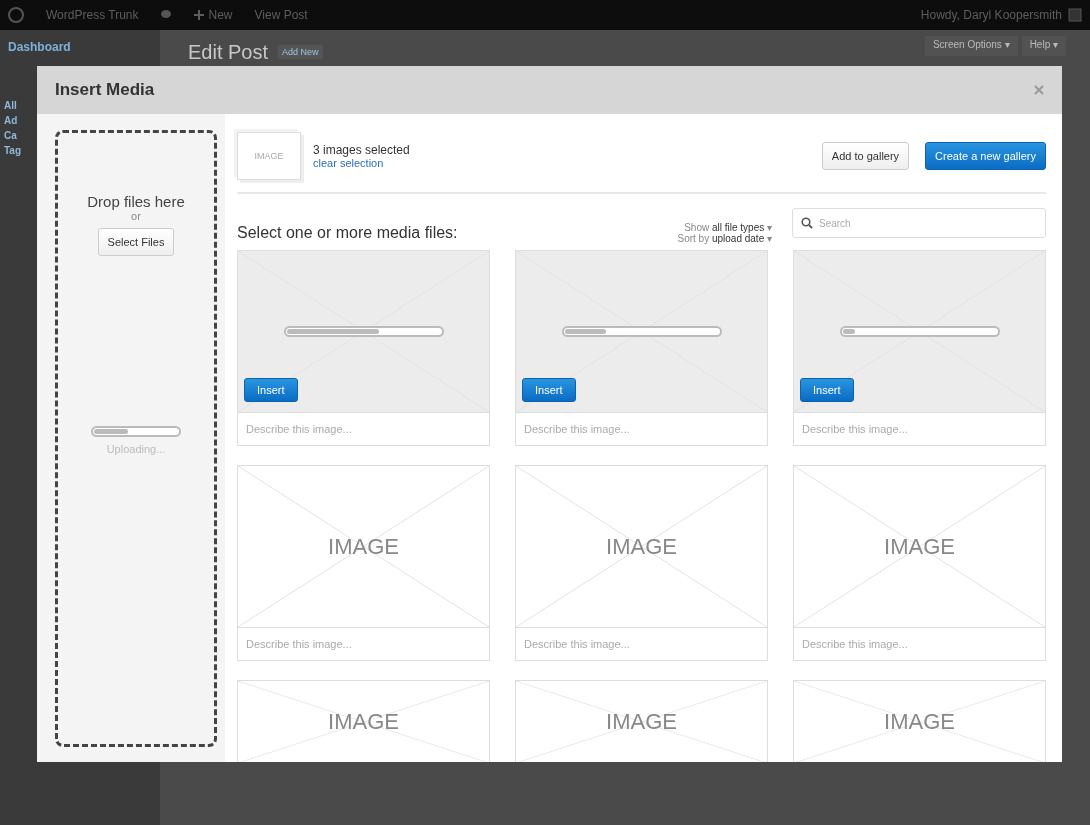 This screenshot has width=1090, height=825. What do you see at coordinates (919, 223) in the screenshot?
I see `search-field: Search` at bounding box center [919, 223].